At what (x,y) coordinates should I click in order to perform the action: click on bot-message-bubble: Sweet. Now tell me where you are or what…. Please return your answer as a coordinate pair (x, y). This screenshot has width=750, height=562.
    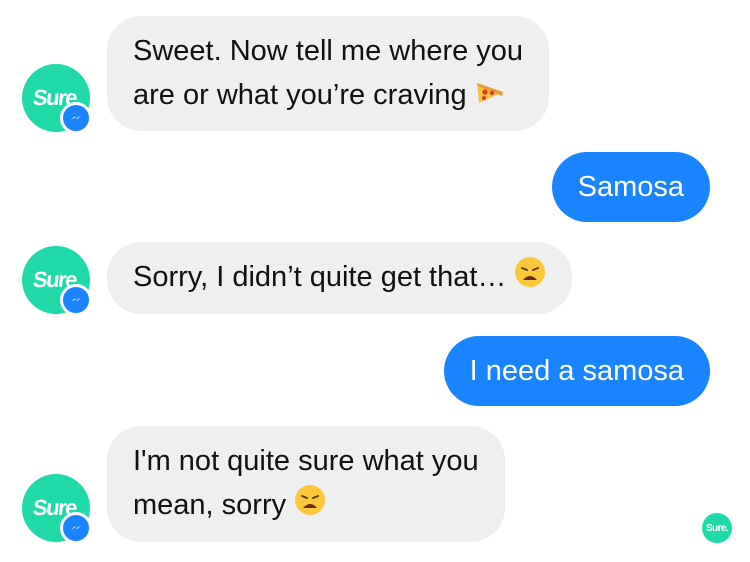
    Looking at the image, I should click on (328, 74).